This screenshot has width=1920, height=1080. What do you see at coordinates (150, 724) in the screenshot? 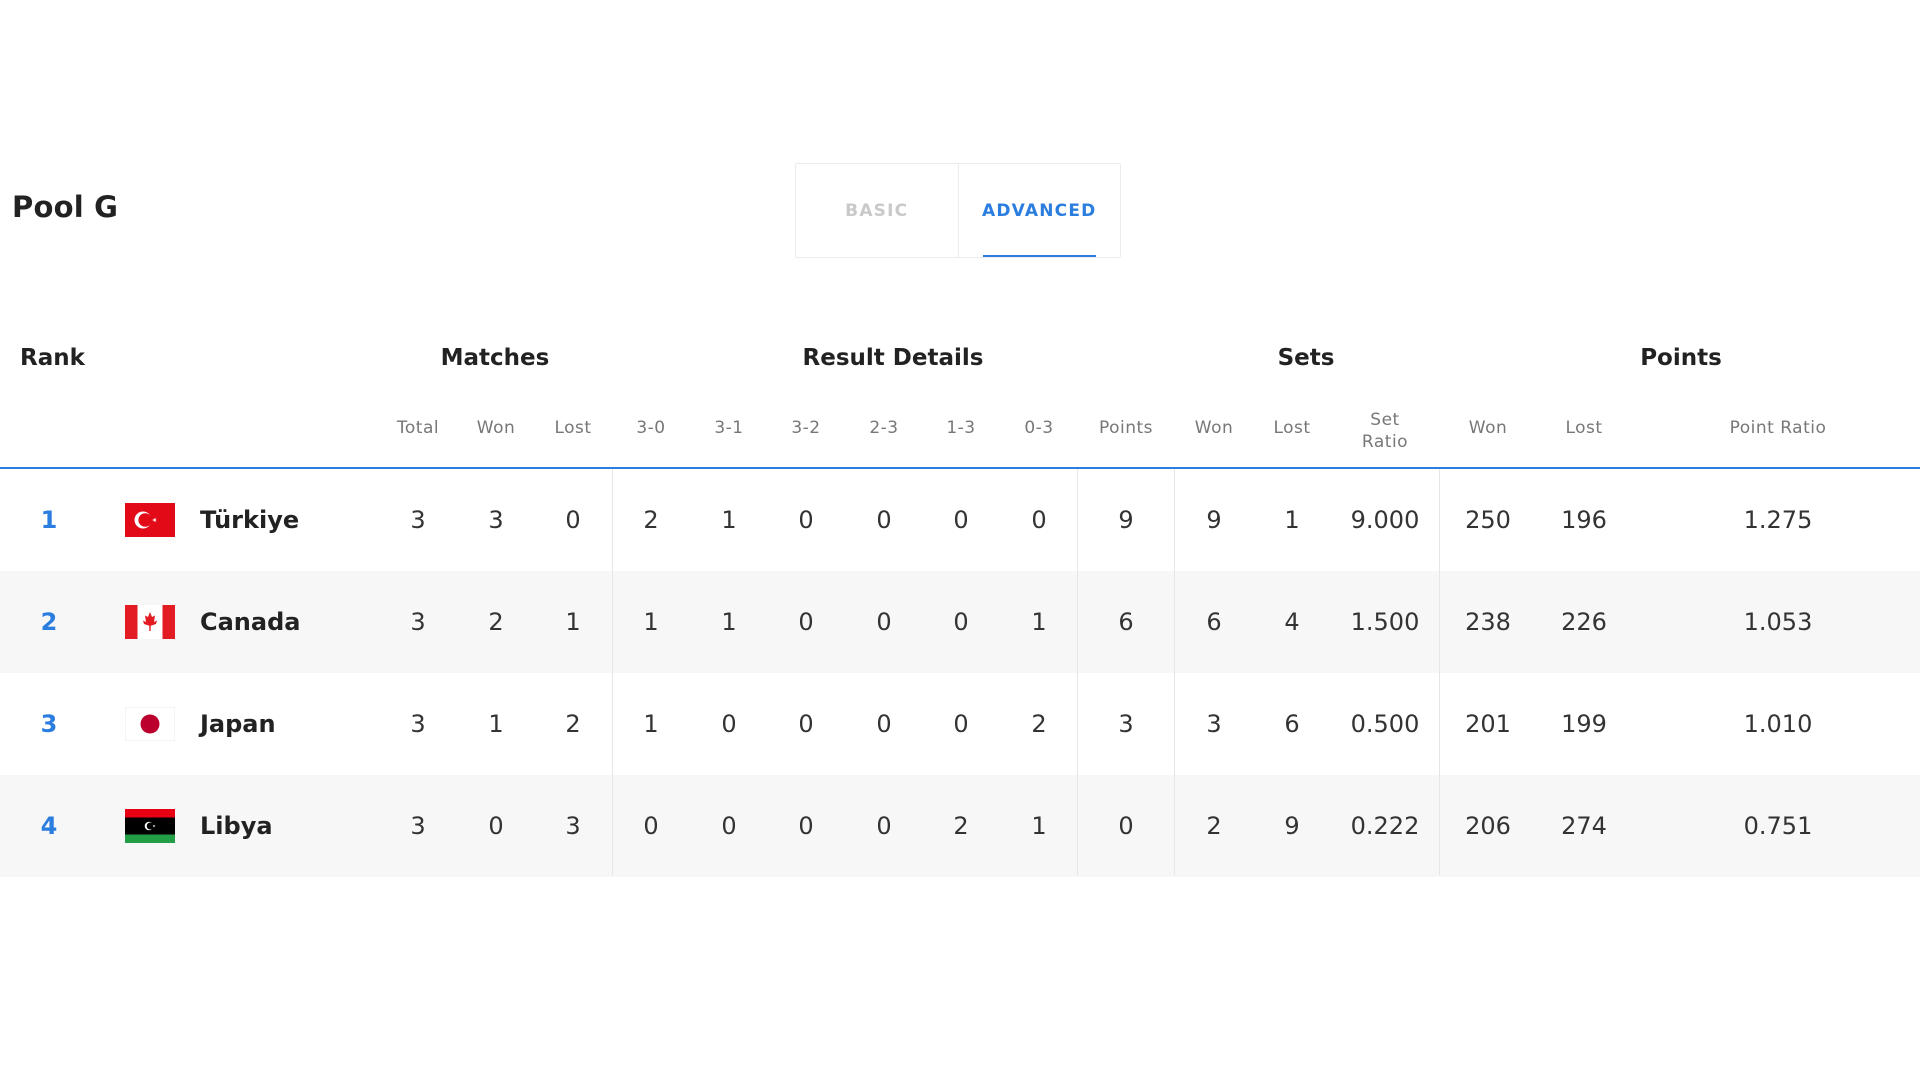
I see `japan-flag-icon` at bounding box center [150, 724].